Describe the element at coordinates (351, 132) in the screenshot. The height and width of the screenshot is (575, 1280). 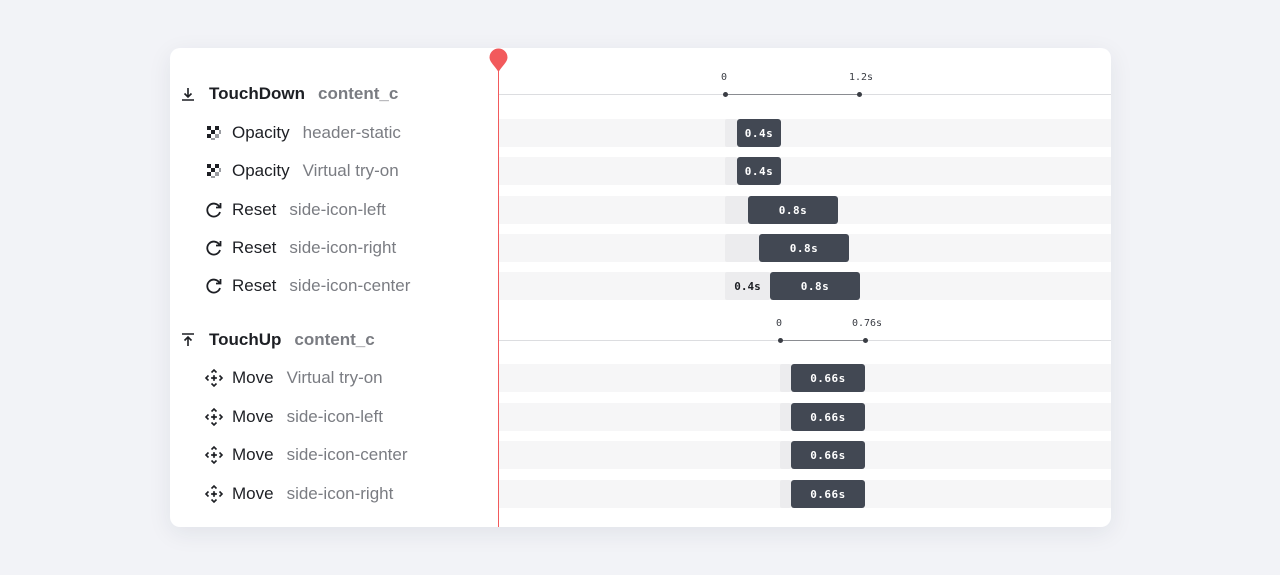
I see `animation-target: header-static` at that location.